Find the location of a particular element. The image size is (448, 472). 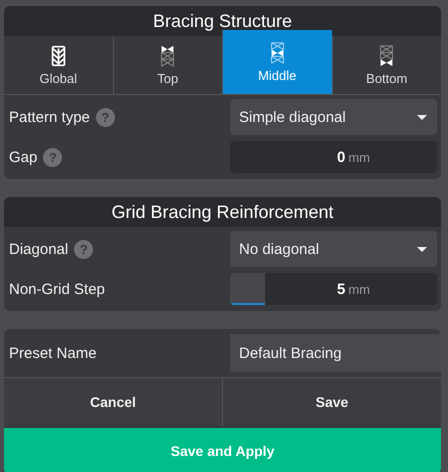

field-label: Preset Name is located at coordinates (53, 353).